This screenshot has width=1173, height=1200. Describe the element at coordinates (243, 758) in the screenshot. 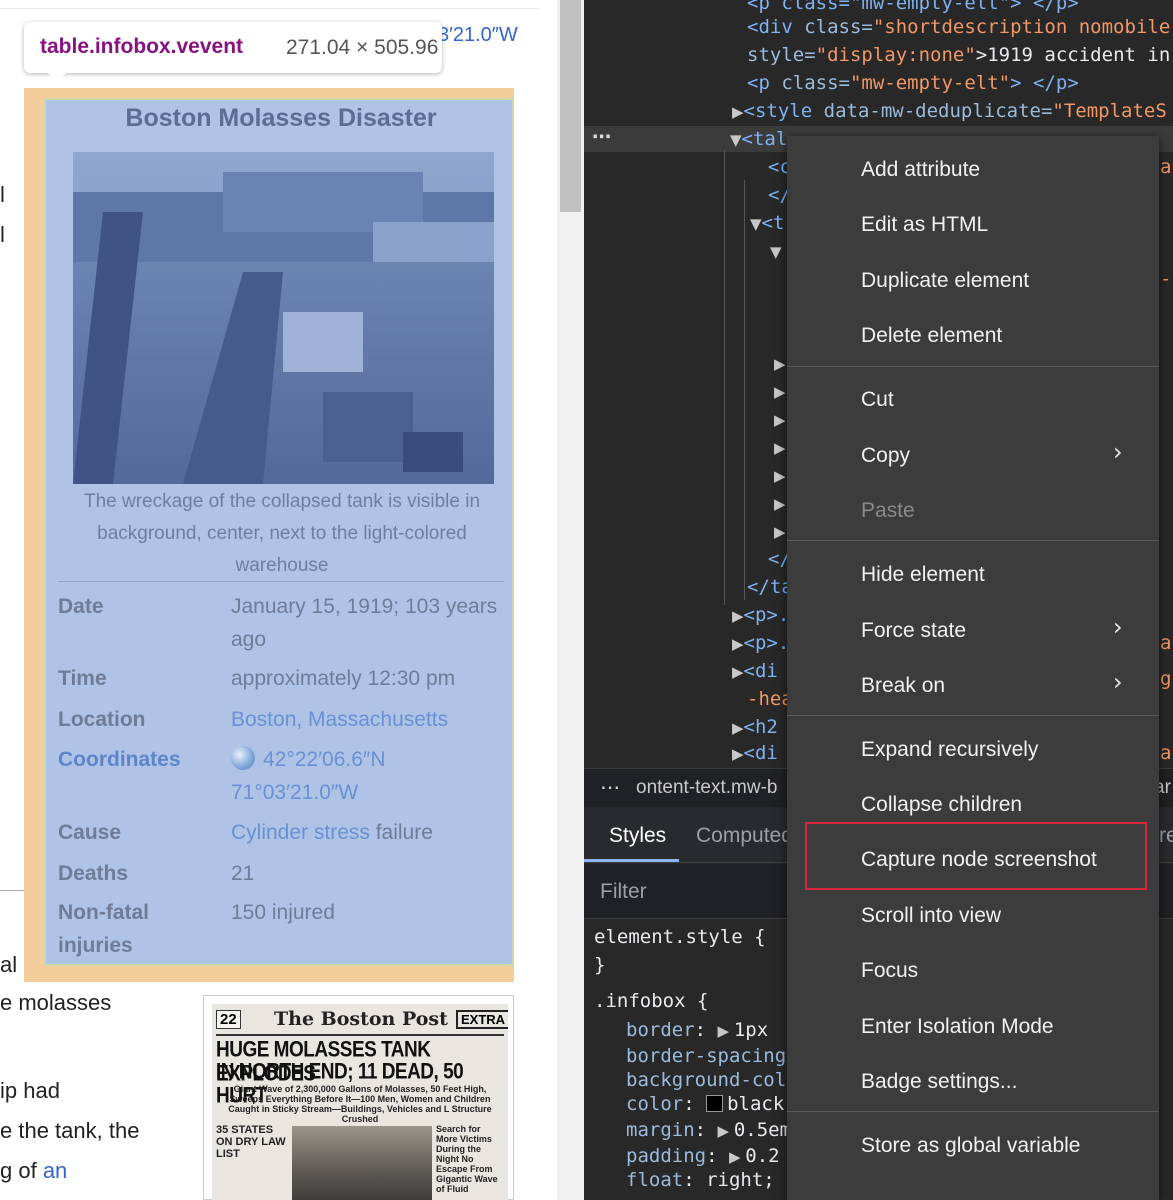

I see `globe-icon` at that location.